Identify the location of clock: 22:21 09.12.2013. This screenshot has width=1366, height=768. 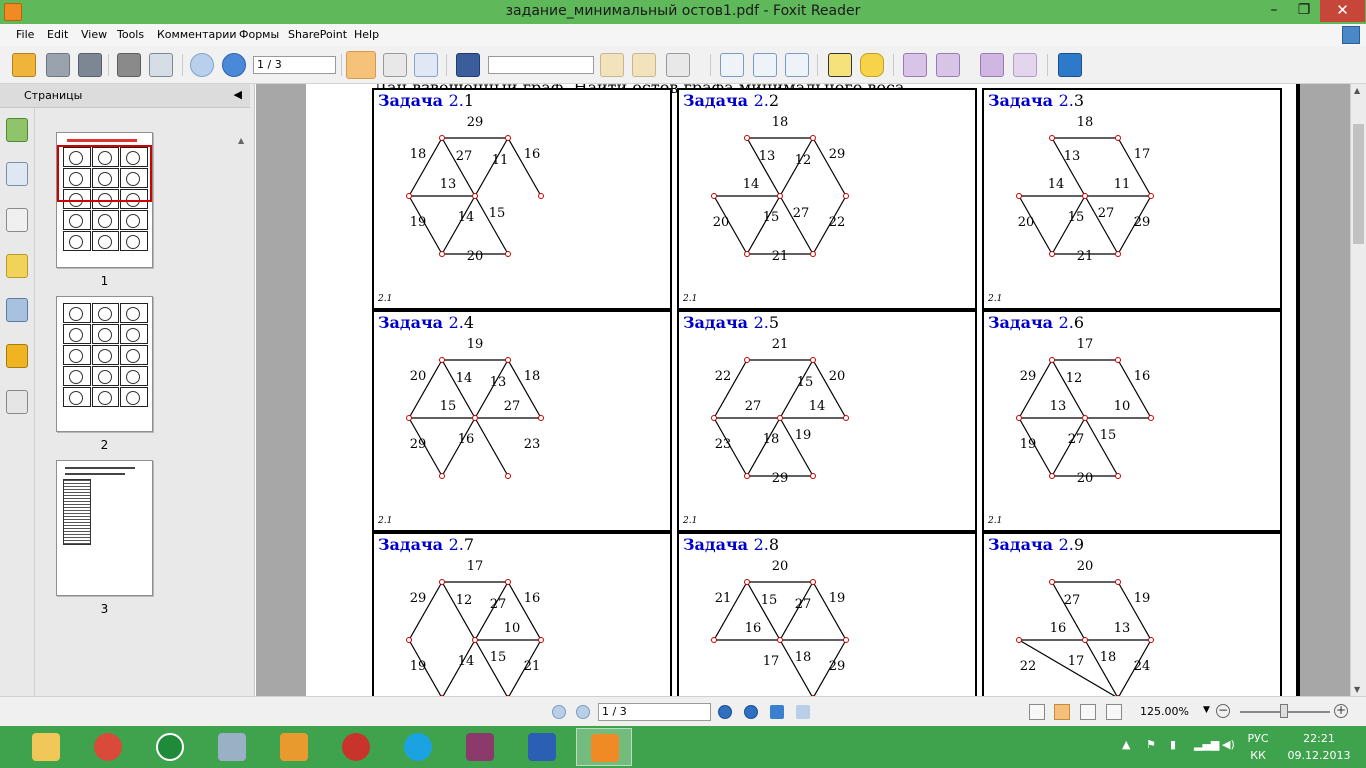
(1319, 747).